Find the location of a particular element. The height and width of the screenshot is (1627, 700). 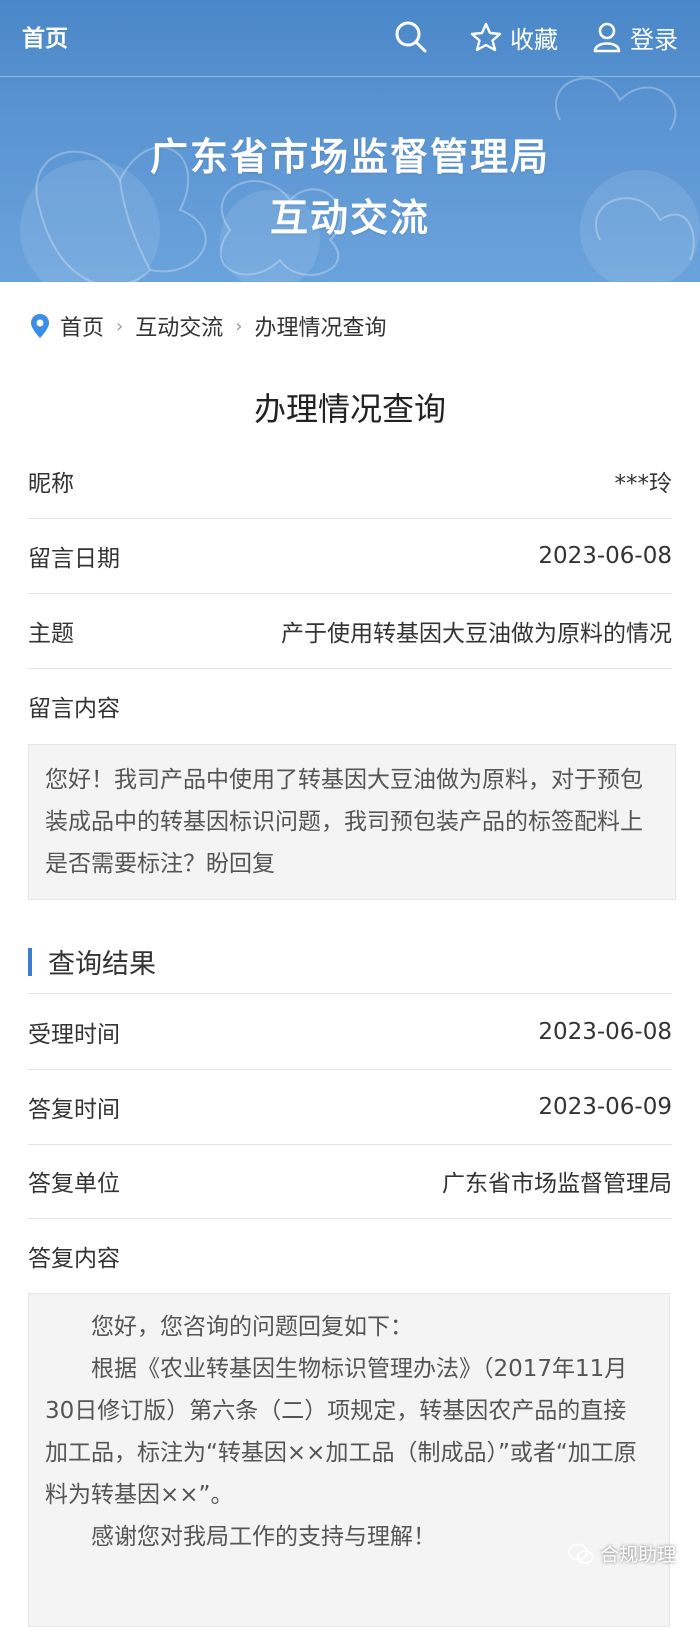

watermark: 合规助理 is located at coordinates (622, 1553).